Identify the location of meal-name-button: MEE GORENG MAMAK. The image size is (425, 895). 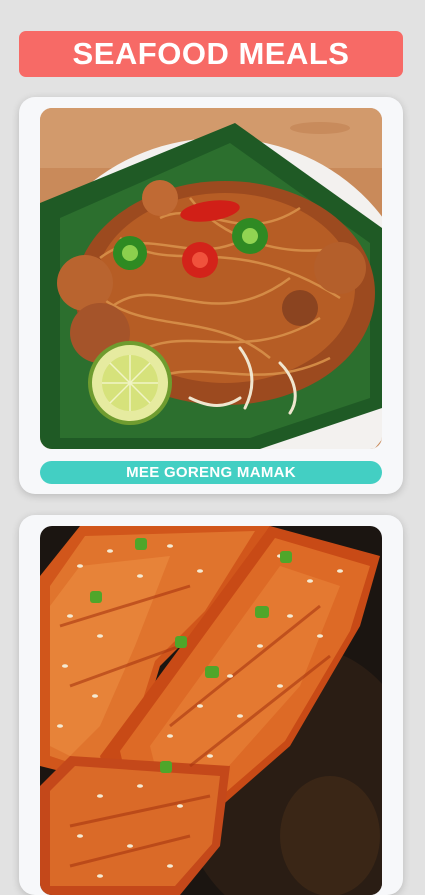
(211, 472).